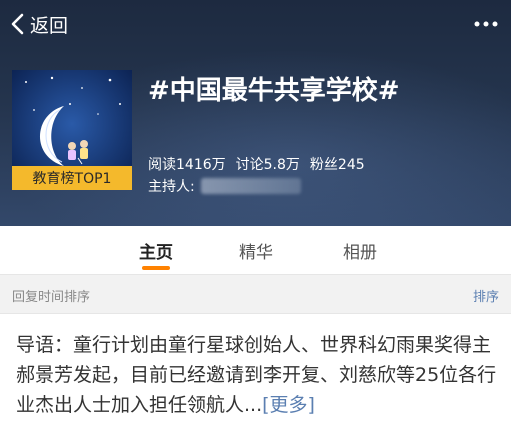 The height and width of the screenshot is (441, 511). I want to click on more-button, so click(486, 24).